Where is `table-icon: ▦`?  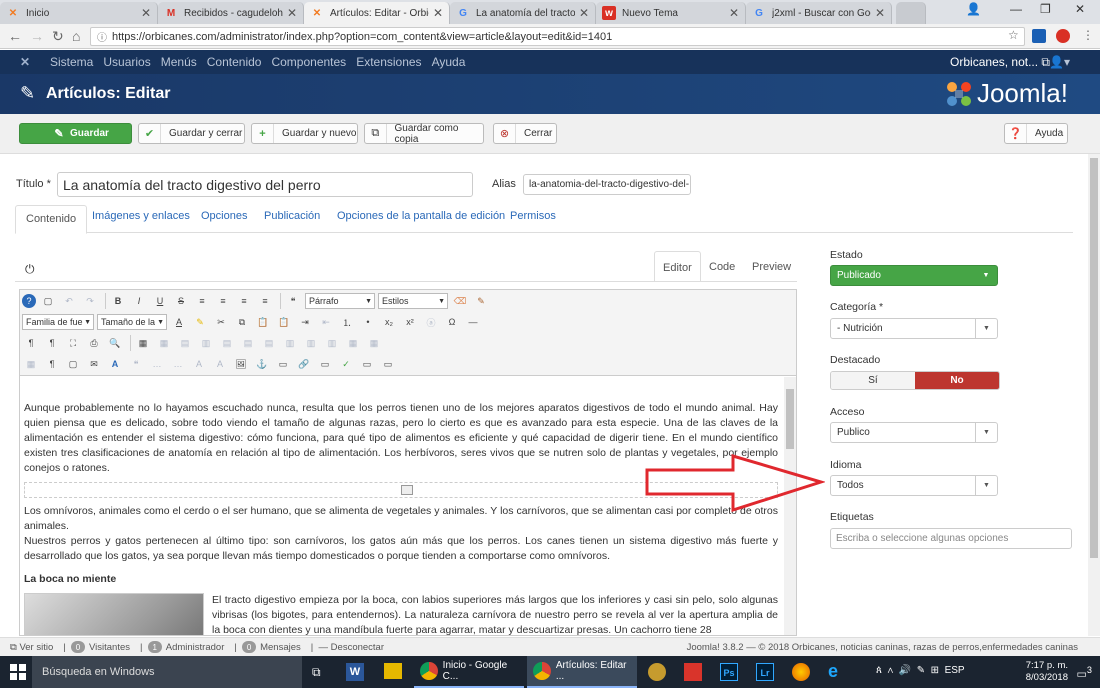 table-icon: ▦ is located at coordinates (143, 343).